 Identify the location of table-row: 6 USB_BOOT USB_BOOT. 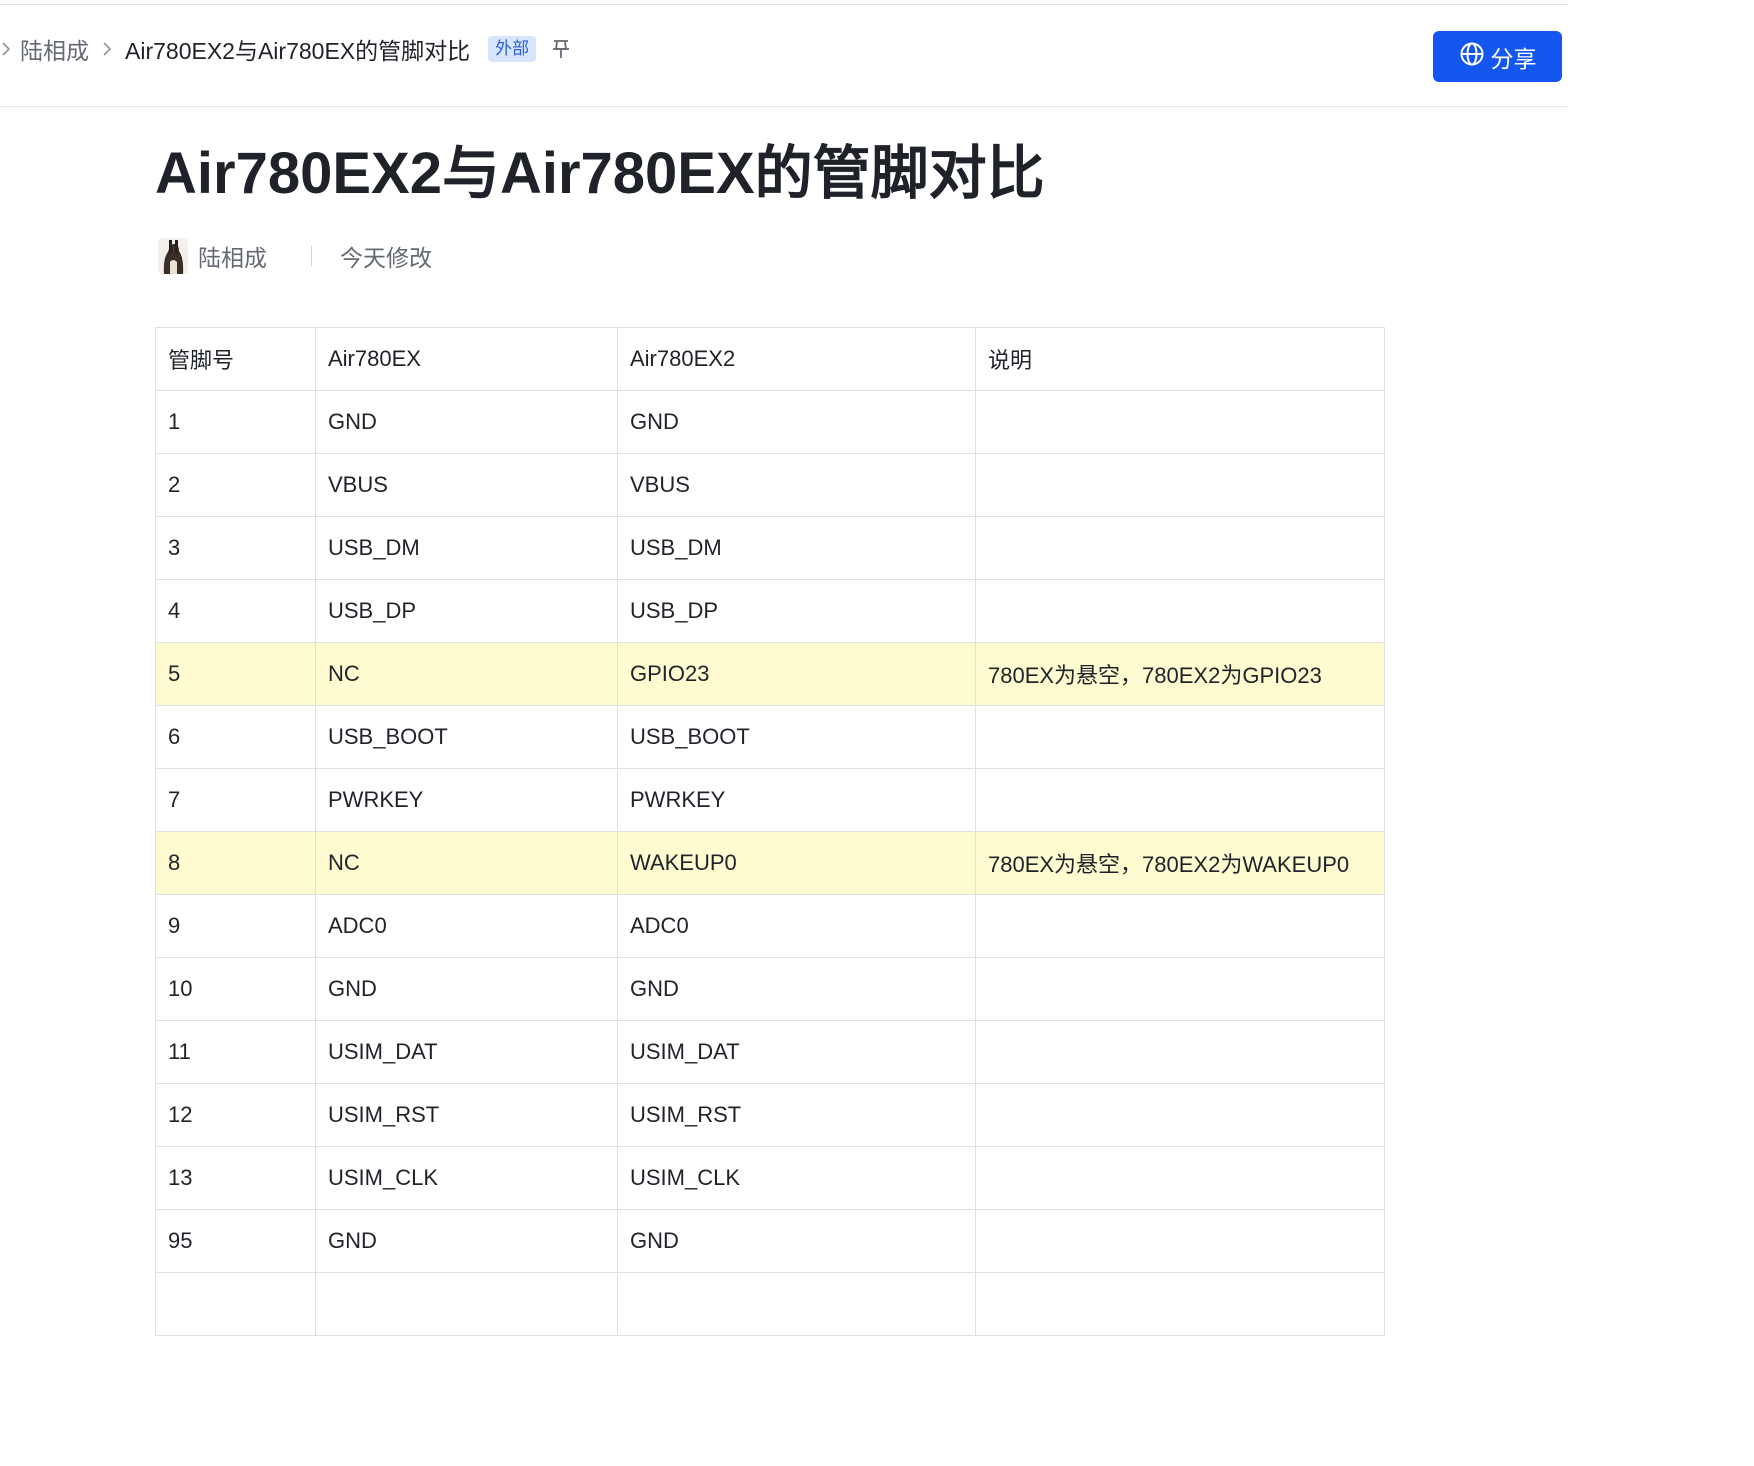
(770, 737).